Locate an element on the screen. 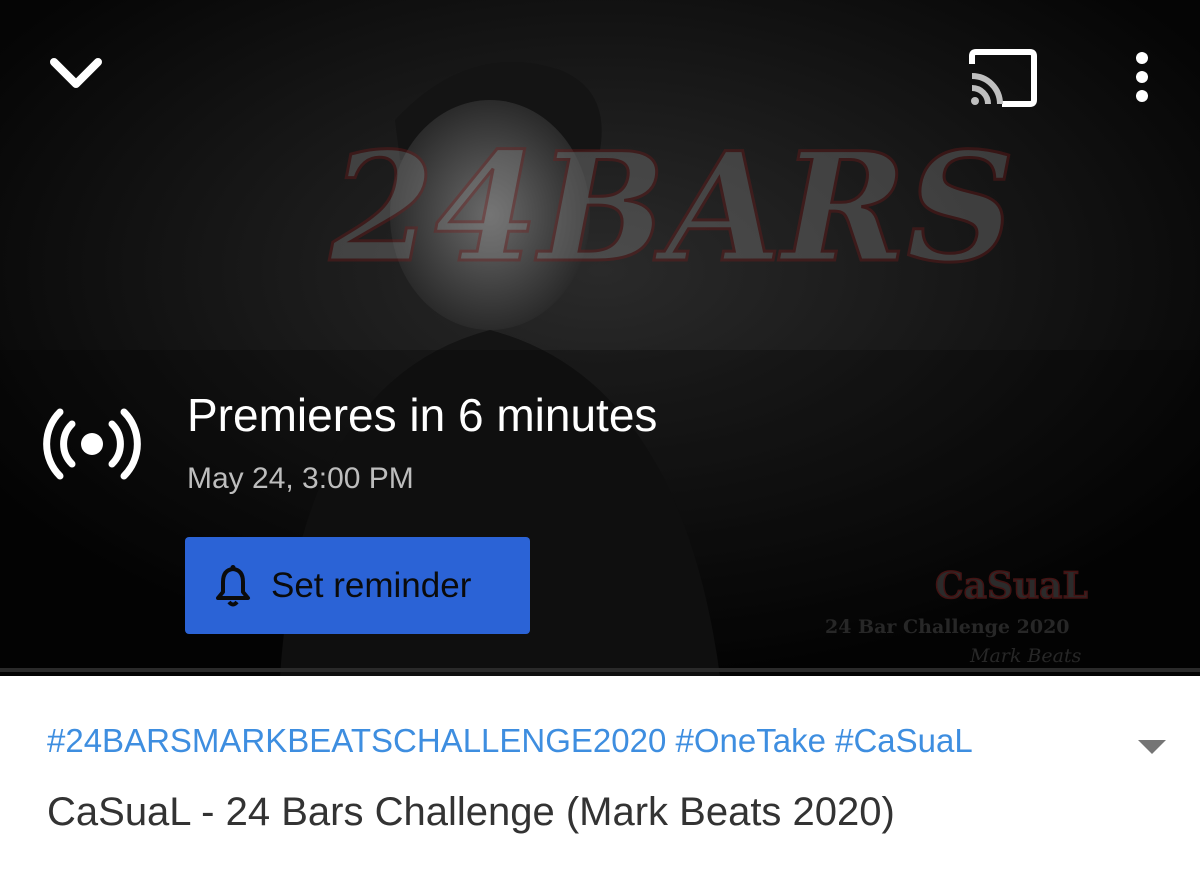 The image size is (1200, 870). cast-button is located at coordinates (1003, 79).